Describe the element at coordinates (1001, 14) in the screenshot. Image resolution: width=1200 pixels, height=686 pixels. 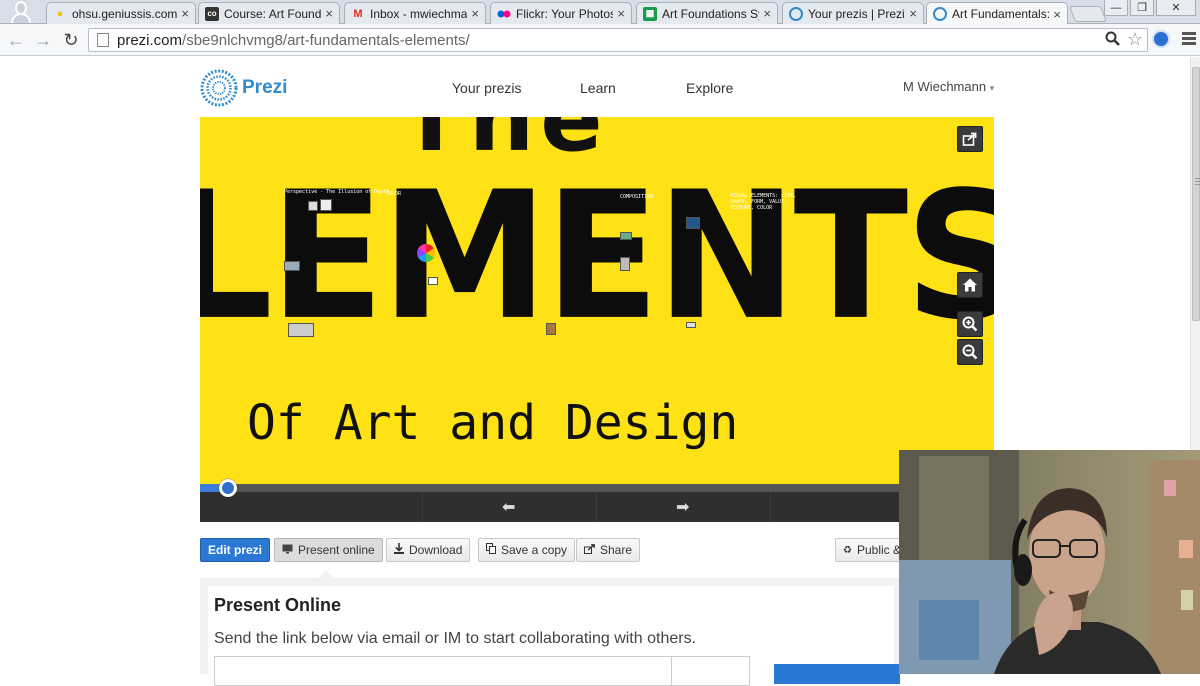
I see `tab-title: Art Fundamentals: Elements` at that location.